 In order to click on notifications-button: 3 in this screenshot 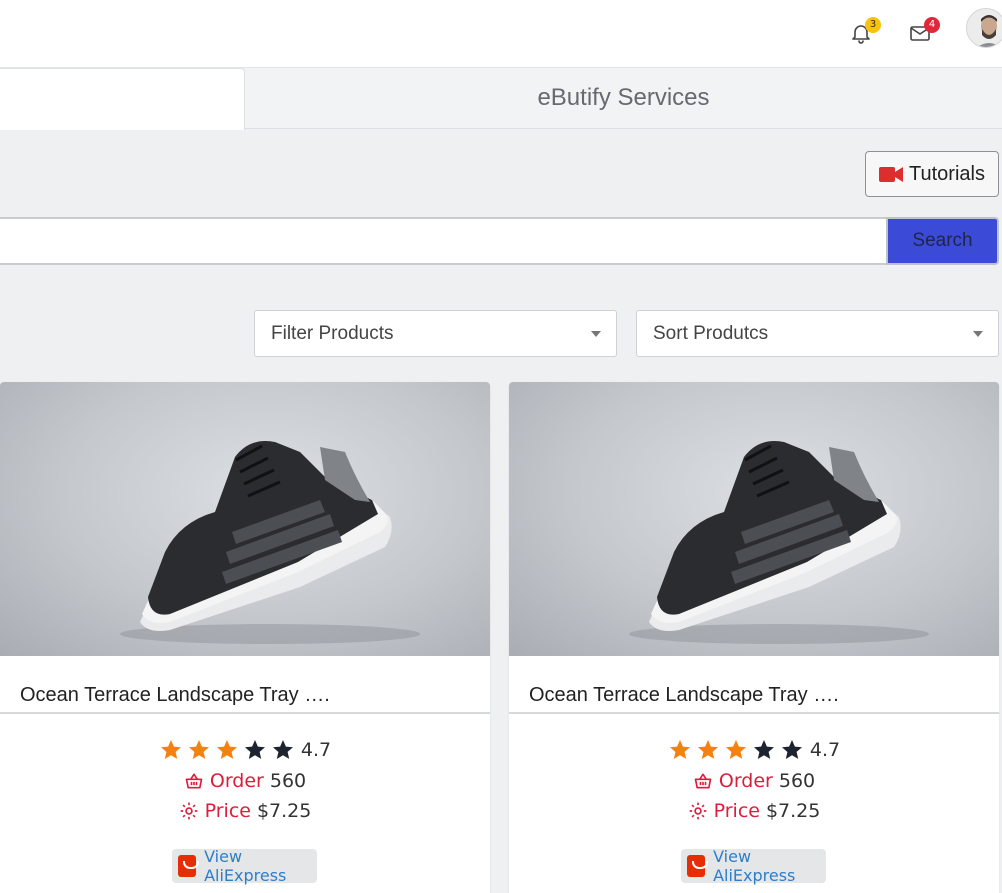, I will do `click(863, 32)`.